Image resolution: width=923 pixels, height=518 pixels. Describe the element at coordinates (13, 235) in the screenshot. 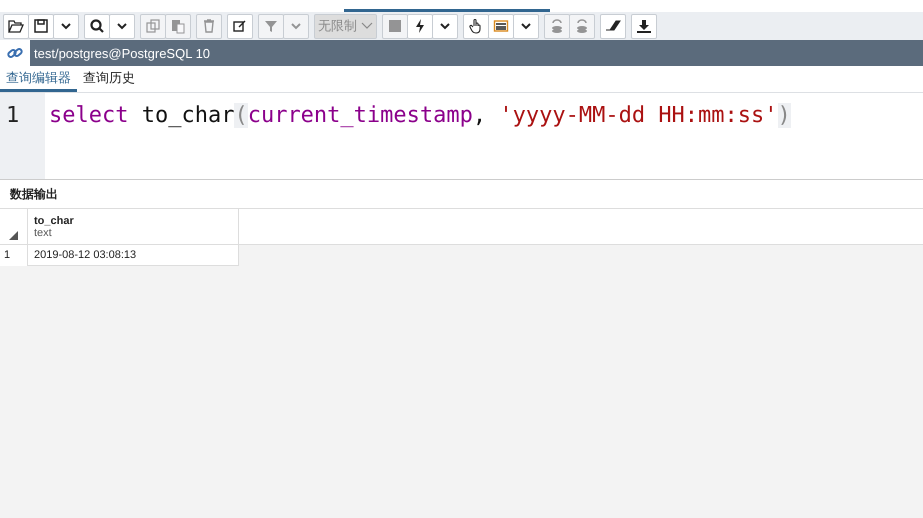

I see `sort-corner-icon` at that location.